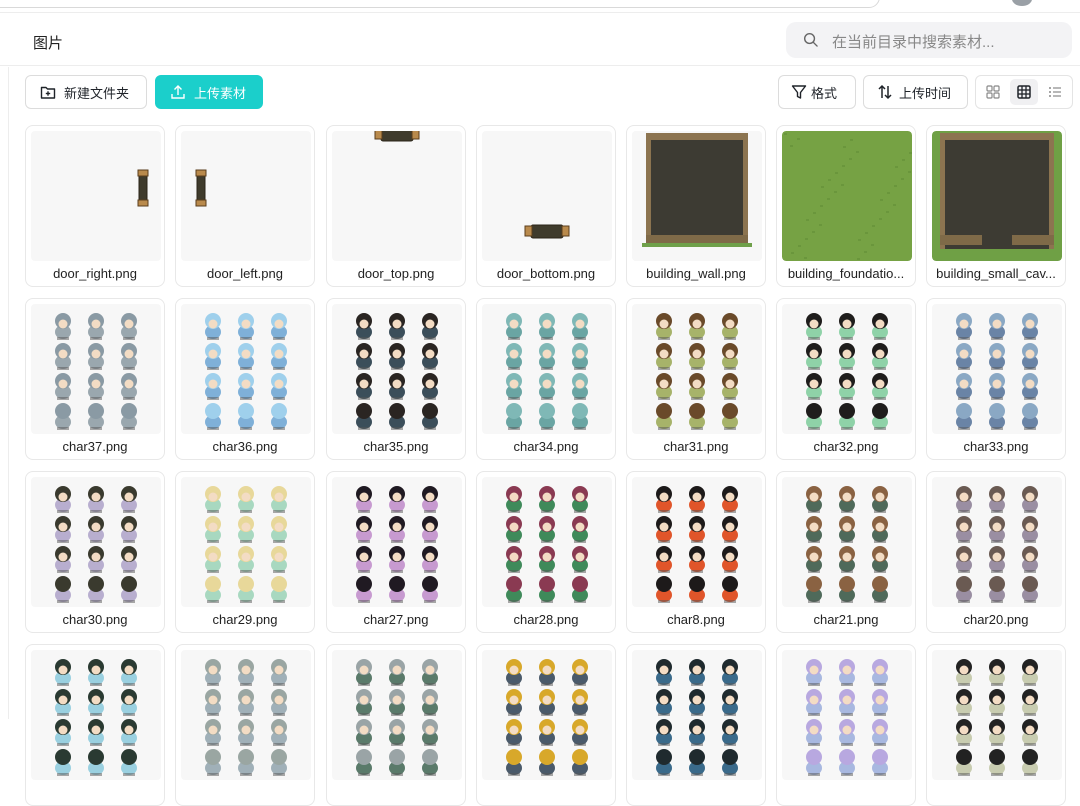 This screenshot has height=806, width=1080. What do you see at coordinates (846, 379) in the screenshot?
I see `file-card: char32.png` at bounding box center [846, 379].